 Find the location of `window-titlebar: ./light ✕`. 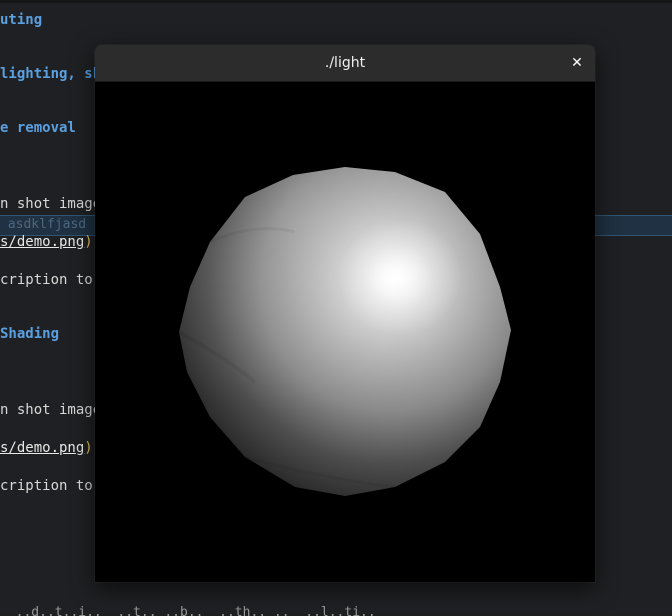

window-titlebar: ./light ✕ is located at coordinates (345, 63).